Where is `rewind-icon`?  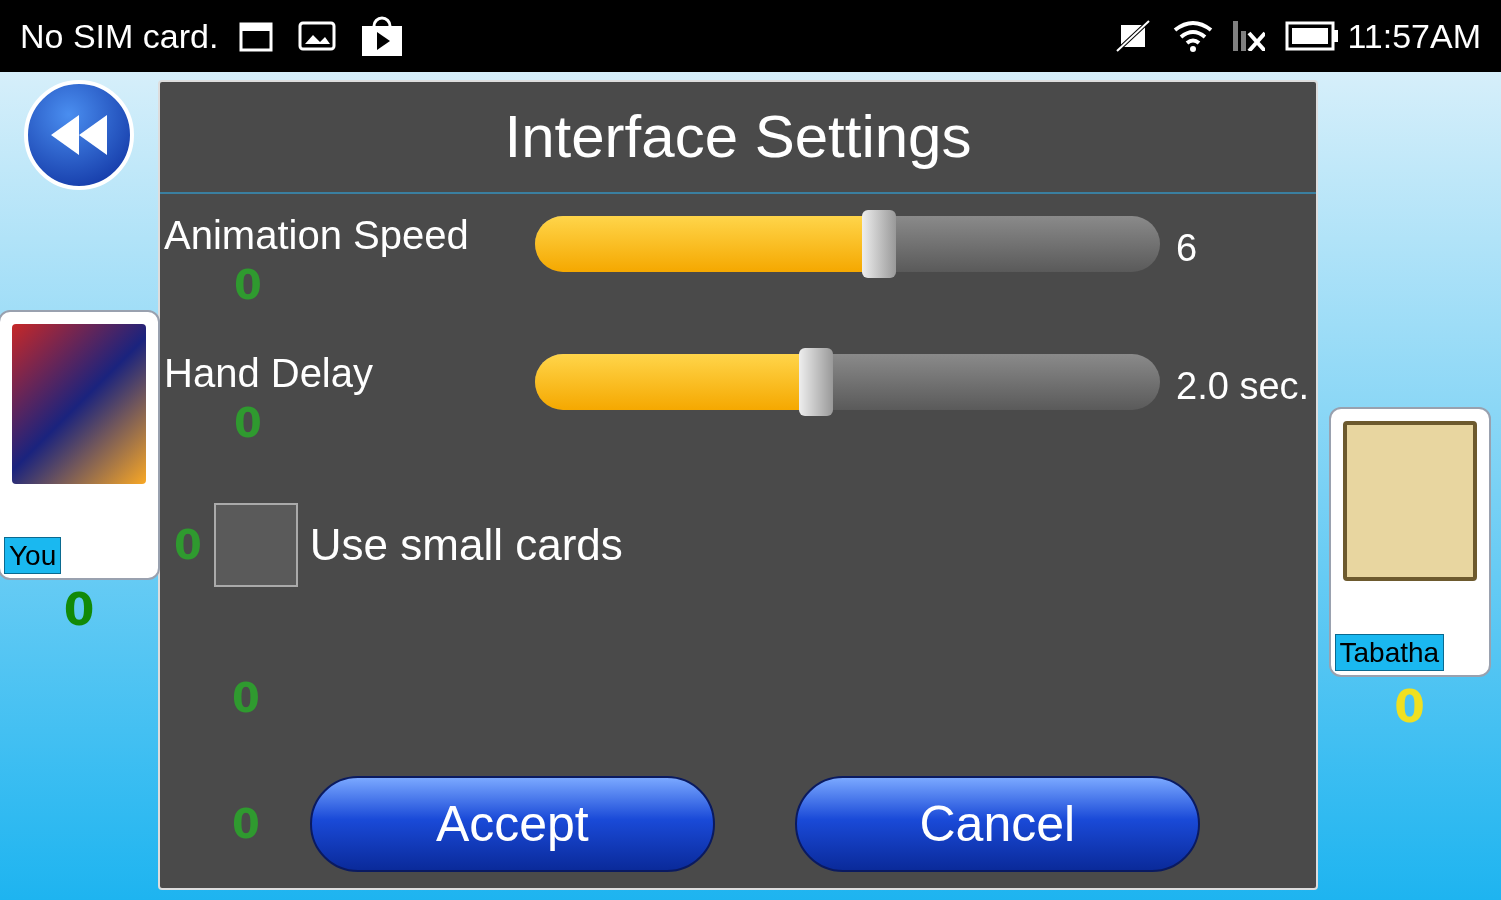 rewind-icon is located at coordinates (79, 135).